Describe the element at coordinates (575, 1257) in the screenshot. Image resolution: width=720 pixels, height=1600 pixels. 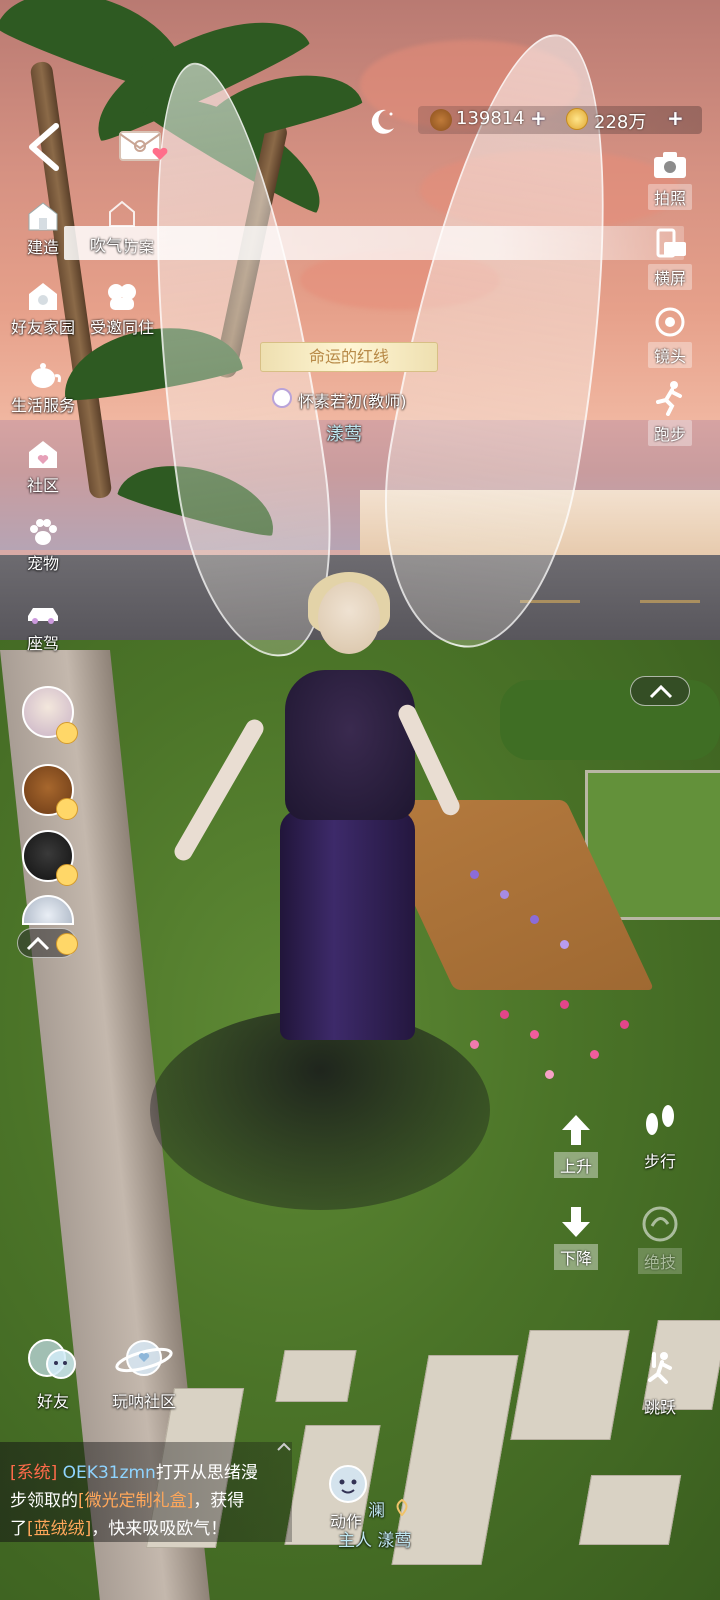
I see `descend-label: 下降` at that location.